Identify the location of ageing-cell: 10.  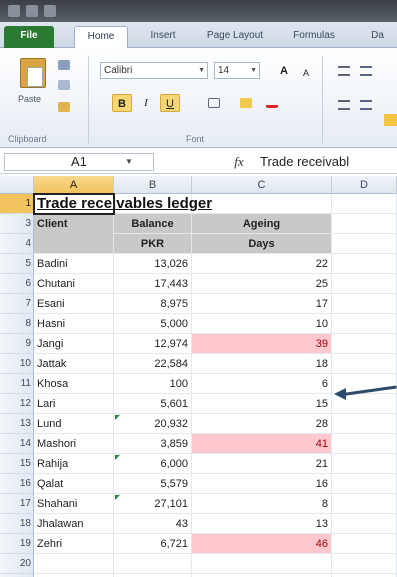
(262, 324).